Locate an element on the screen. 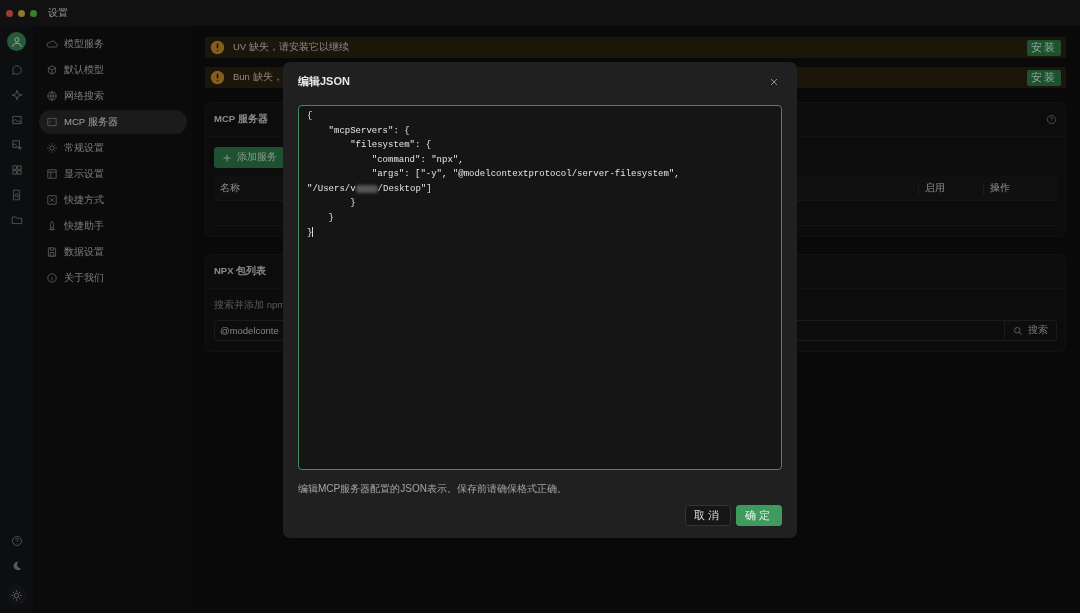  layout-icon is located at coordinates (52, 174).